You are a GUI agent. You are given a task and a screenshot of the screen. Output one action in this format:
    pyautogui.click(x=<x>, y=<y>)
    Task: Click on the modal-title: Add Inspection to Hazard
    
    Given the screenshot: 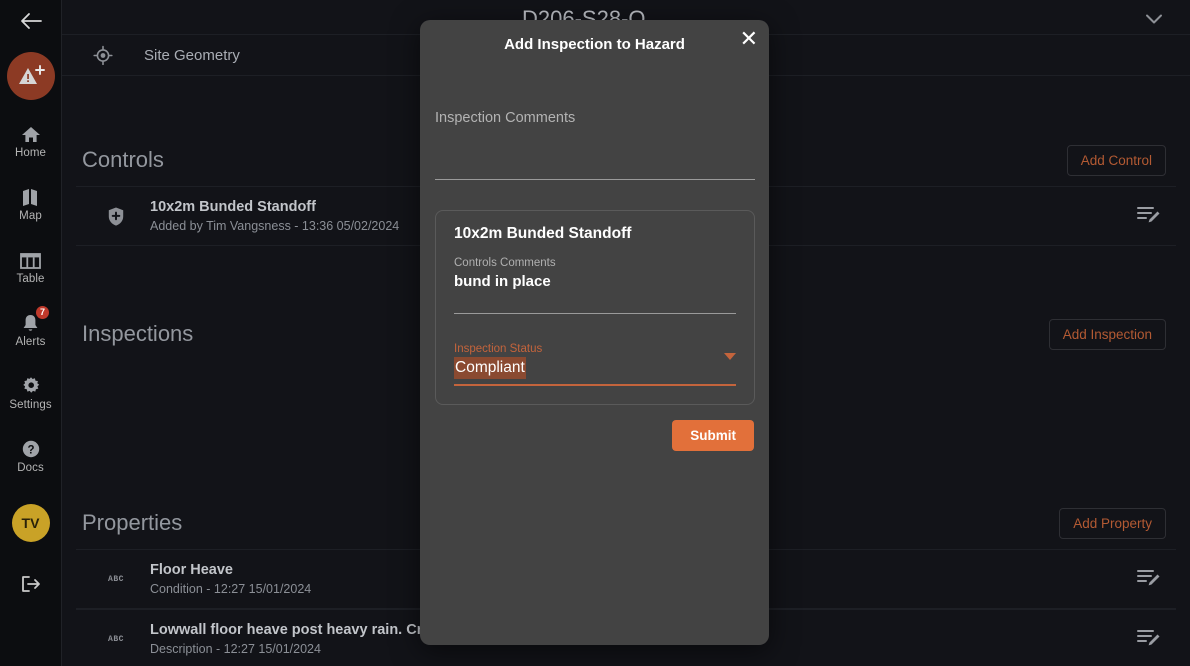 What is the action you would take?
    pyautogui.click(x=594, y=44)
    